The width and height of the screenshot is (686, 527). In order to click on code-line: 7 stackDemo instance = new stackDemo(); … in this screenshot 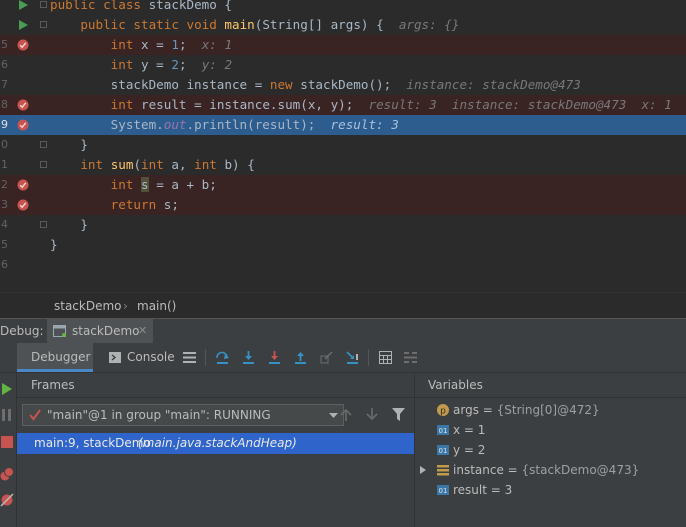, I will do `click(343, 85)`.